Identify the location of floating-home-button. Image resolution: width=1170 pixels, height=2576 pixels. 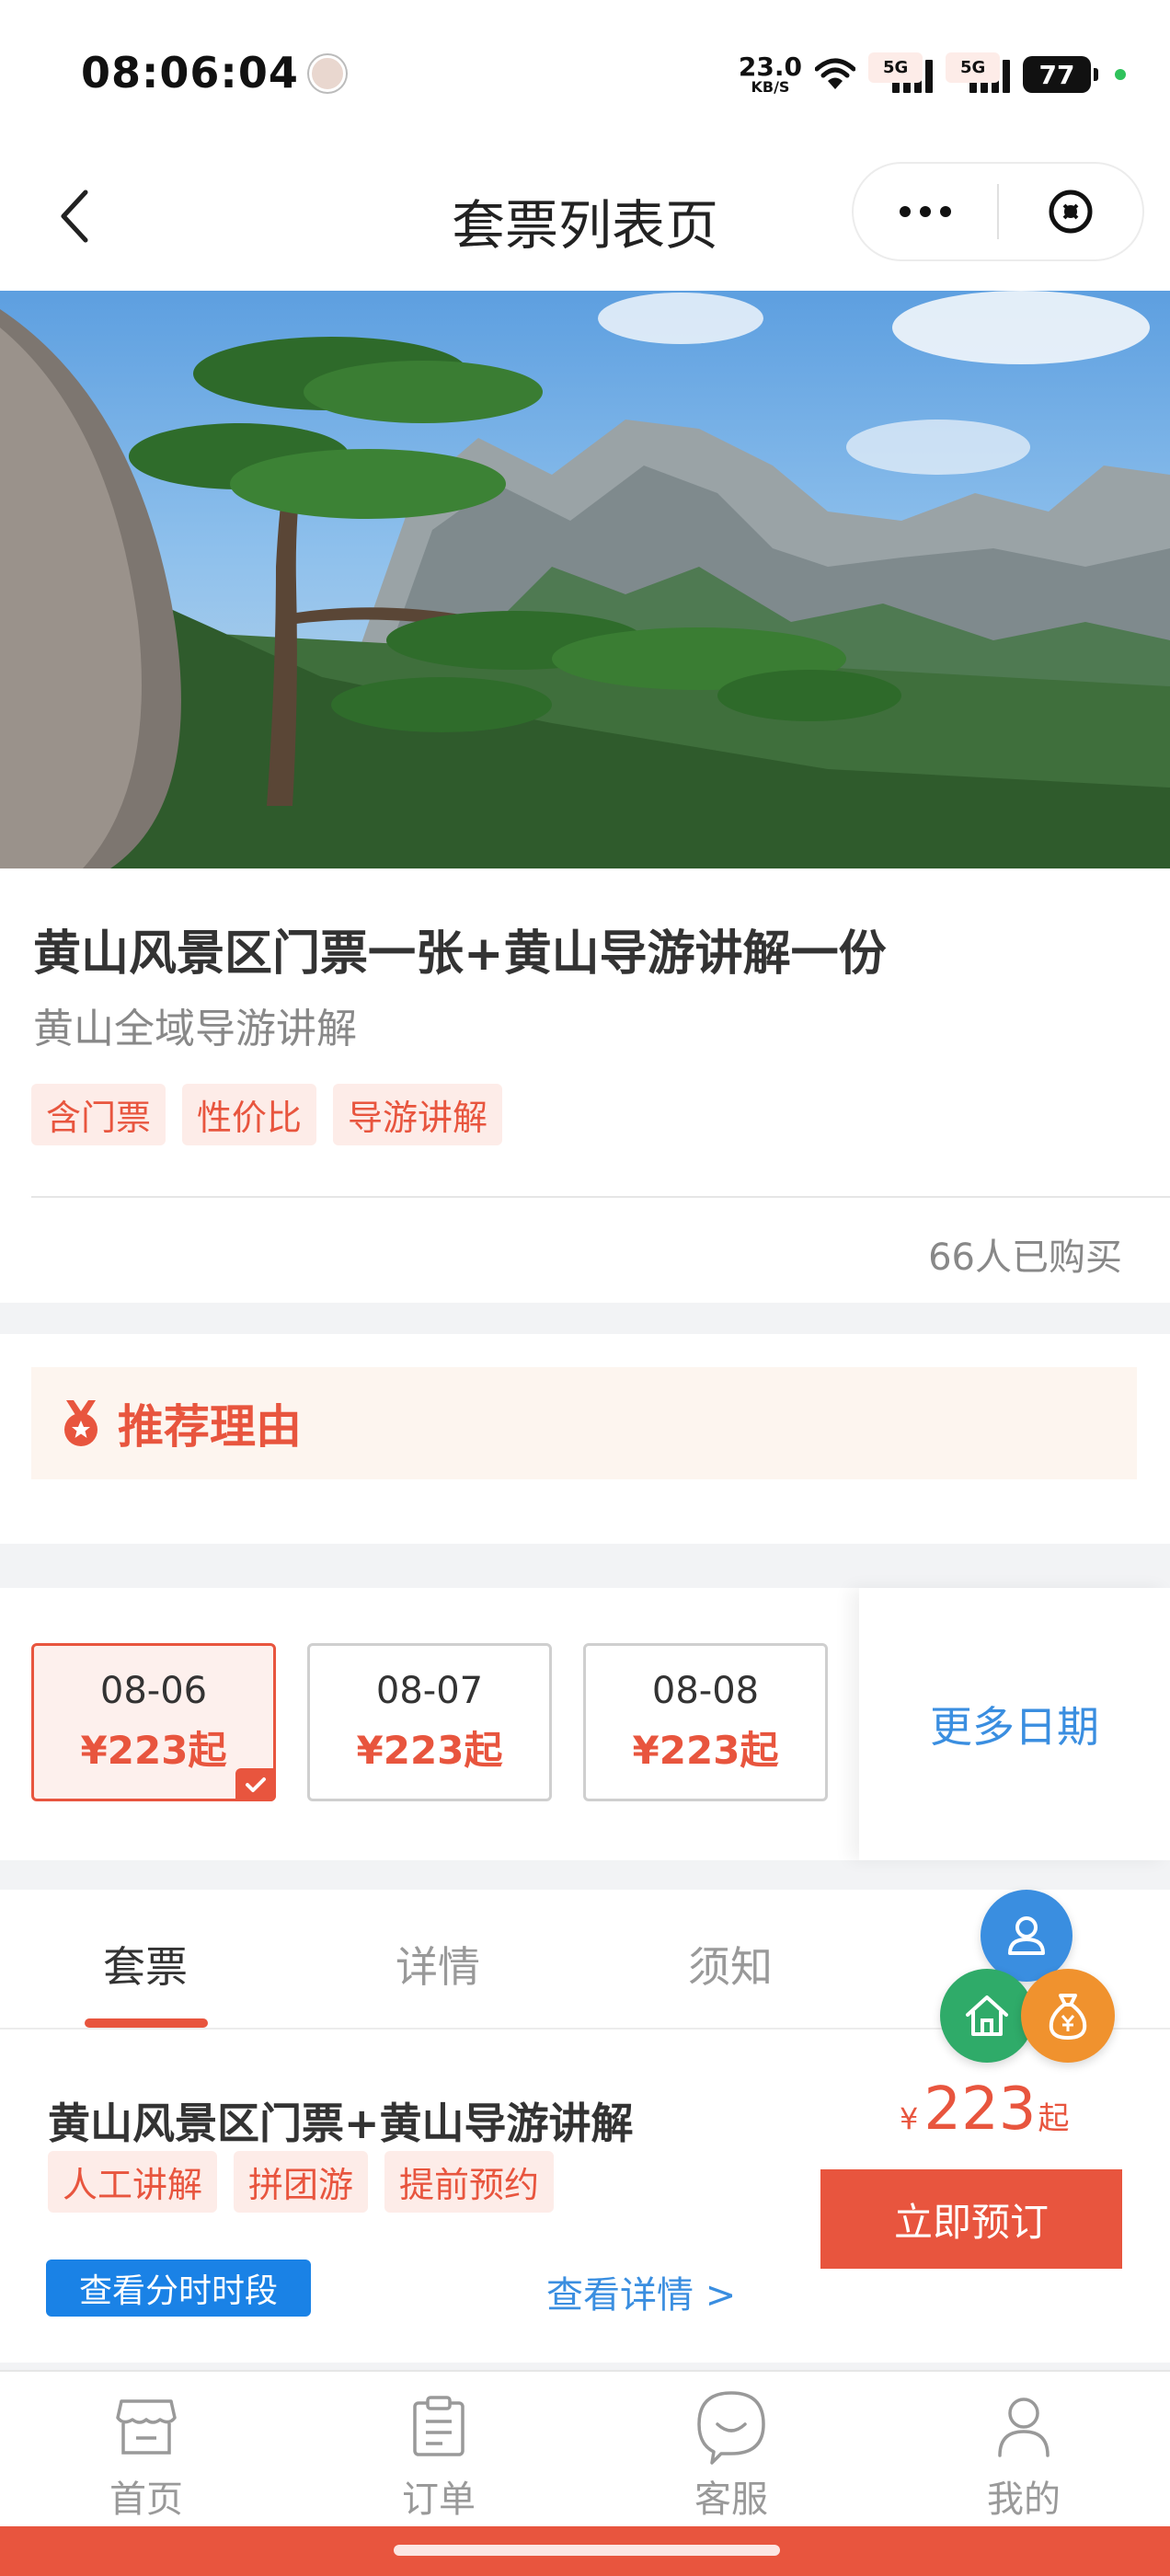
(987, 2016).